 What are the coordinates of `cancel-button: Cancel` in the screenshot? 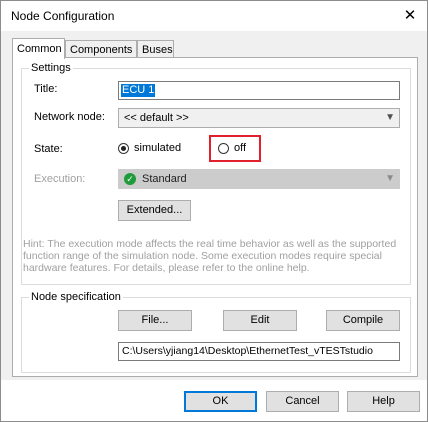 It's located at (302, 401).